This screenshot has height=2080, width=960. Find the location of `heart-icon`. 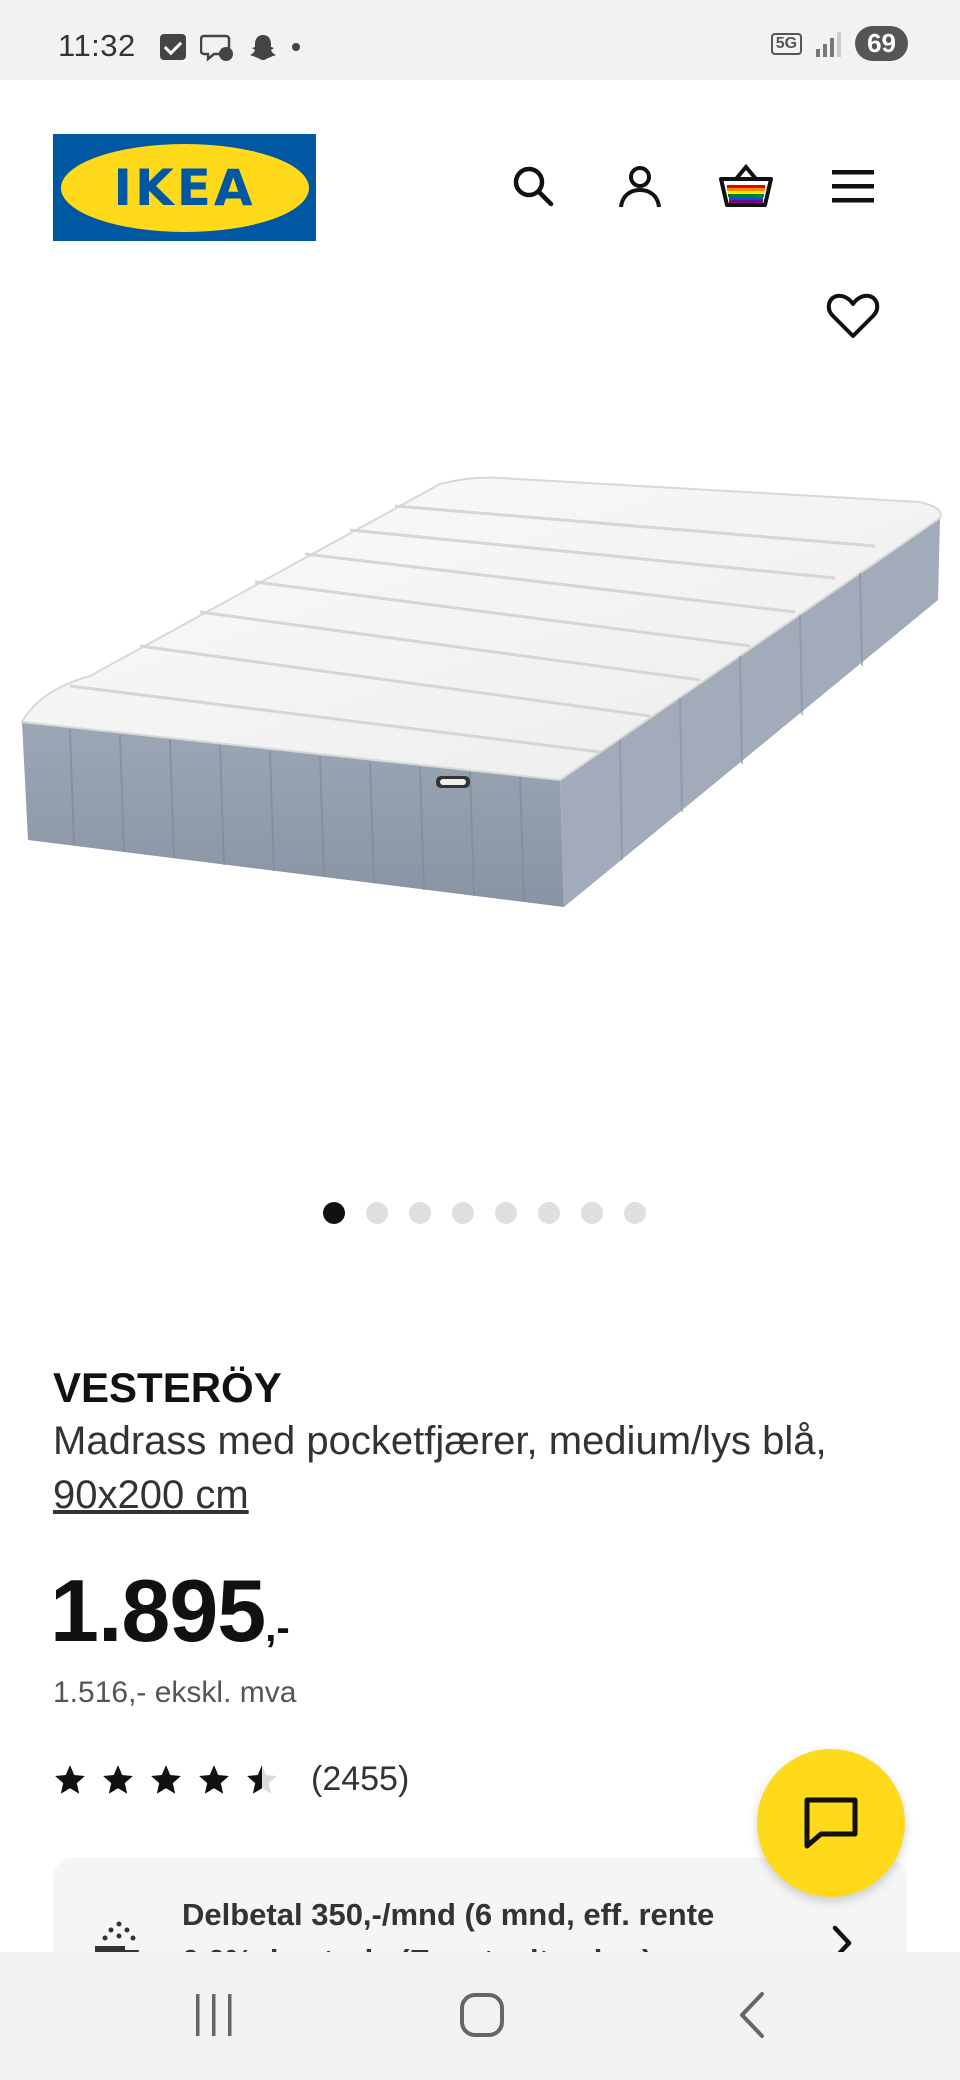

heart-icon is located at coordinates (853, 315).